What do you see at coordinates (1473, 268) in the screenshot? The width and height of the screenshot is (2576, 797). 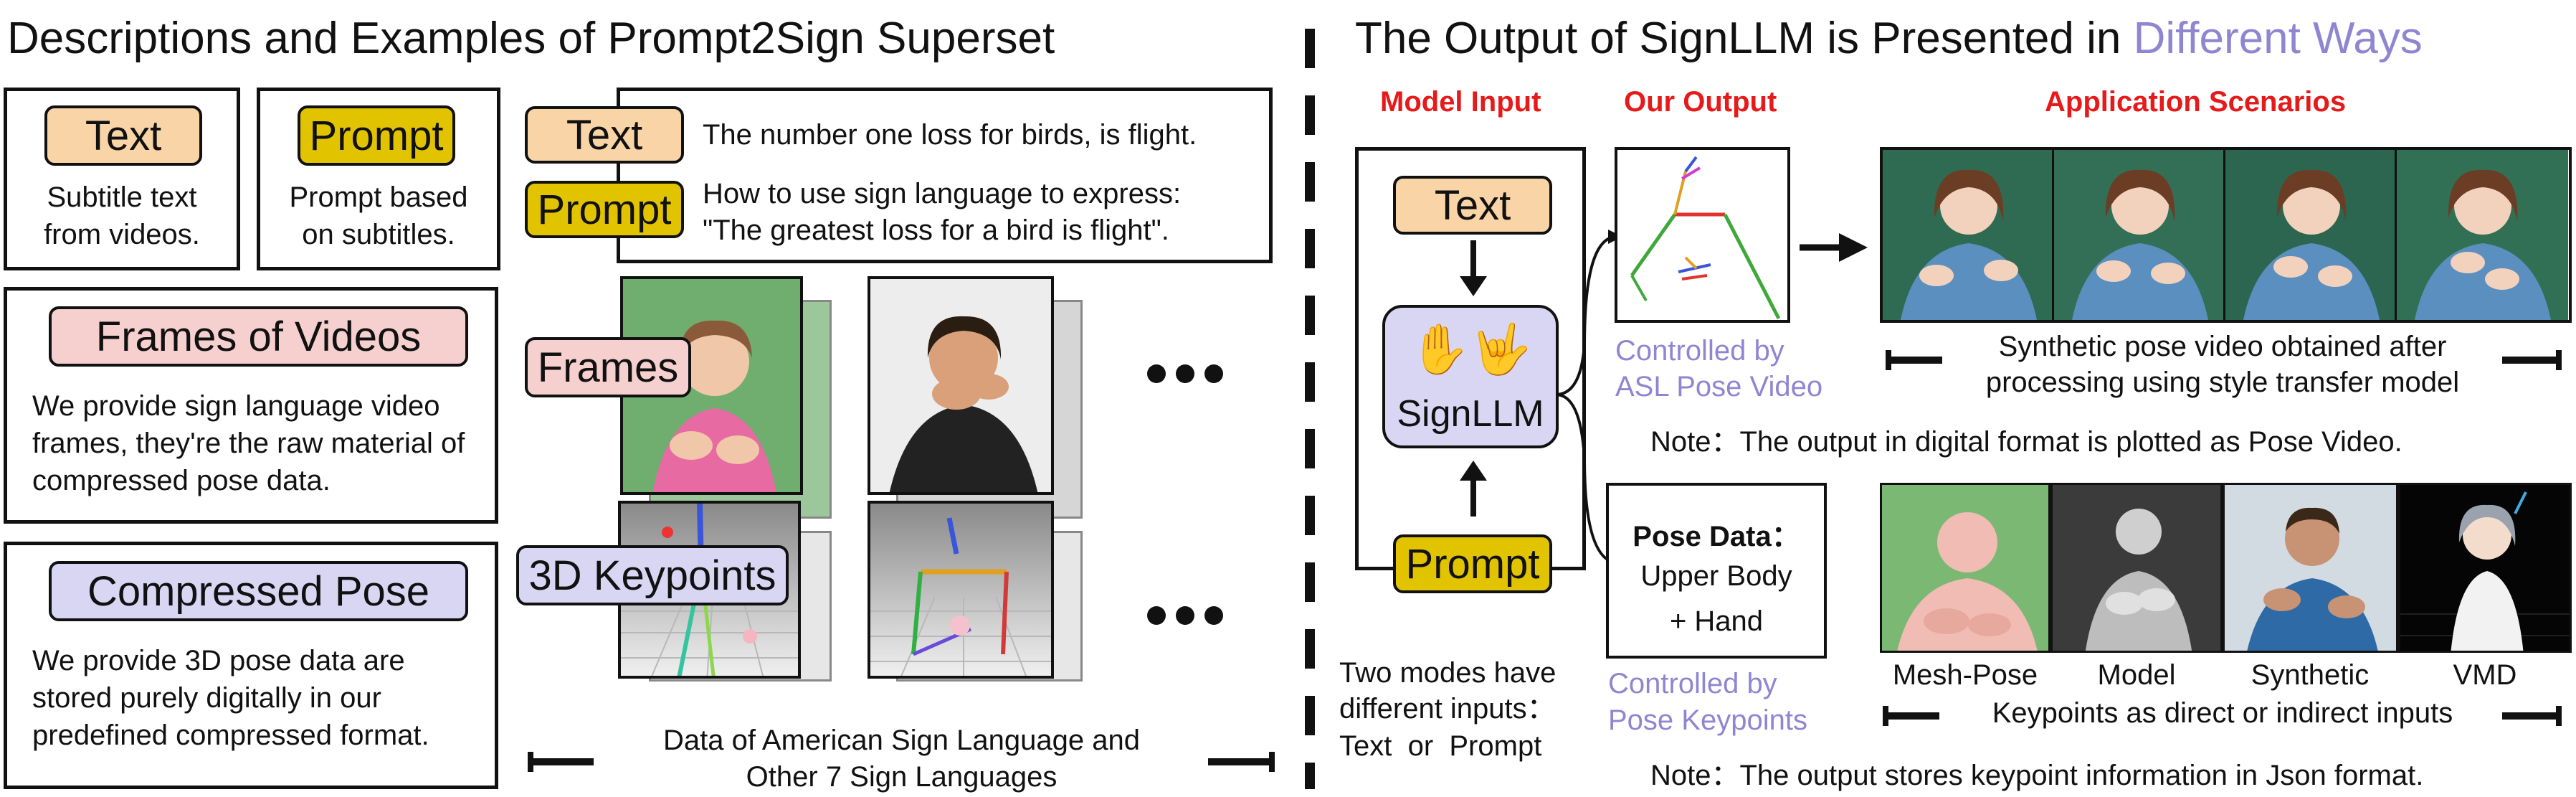 I see `arrow-text-to-model` at bounding box center [1473, 268].